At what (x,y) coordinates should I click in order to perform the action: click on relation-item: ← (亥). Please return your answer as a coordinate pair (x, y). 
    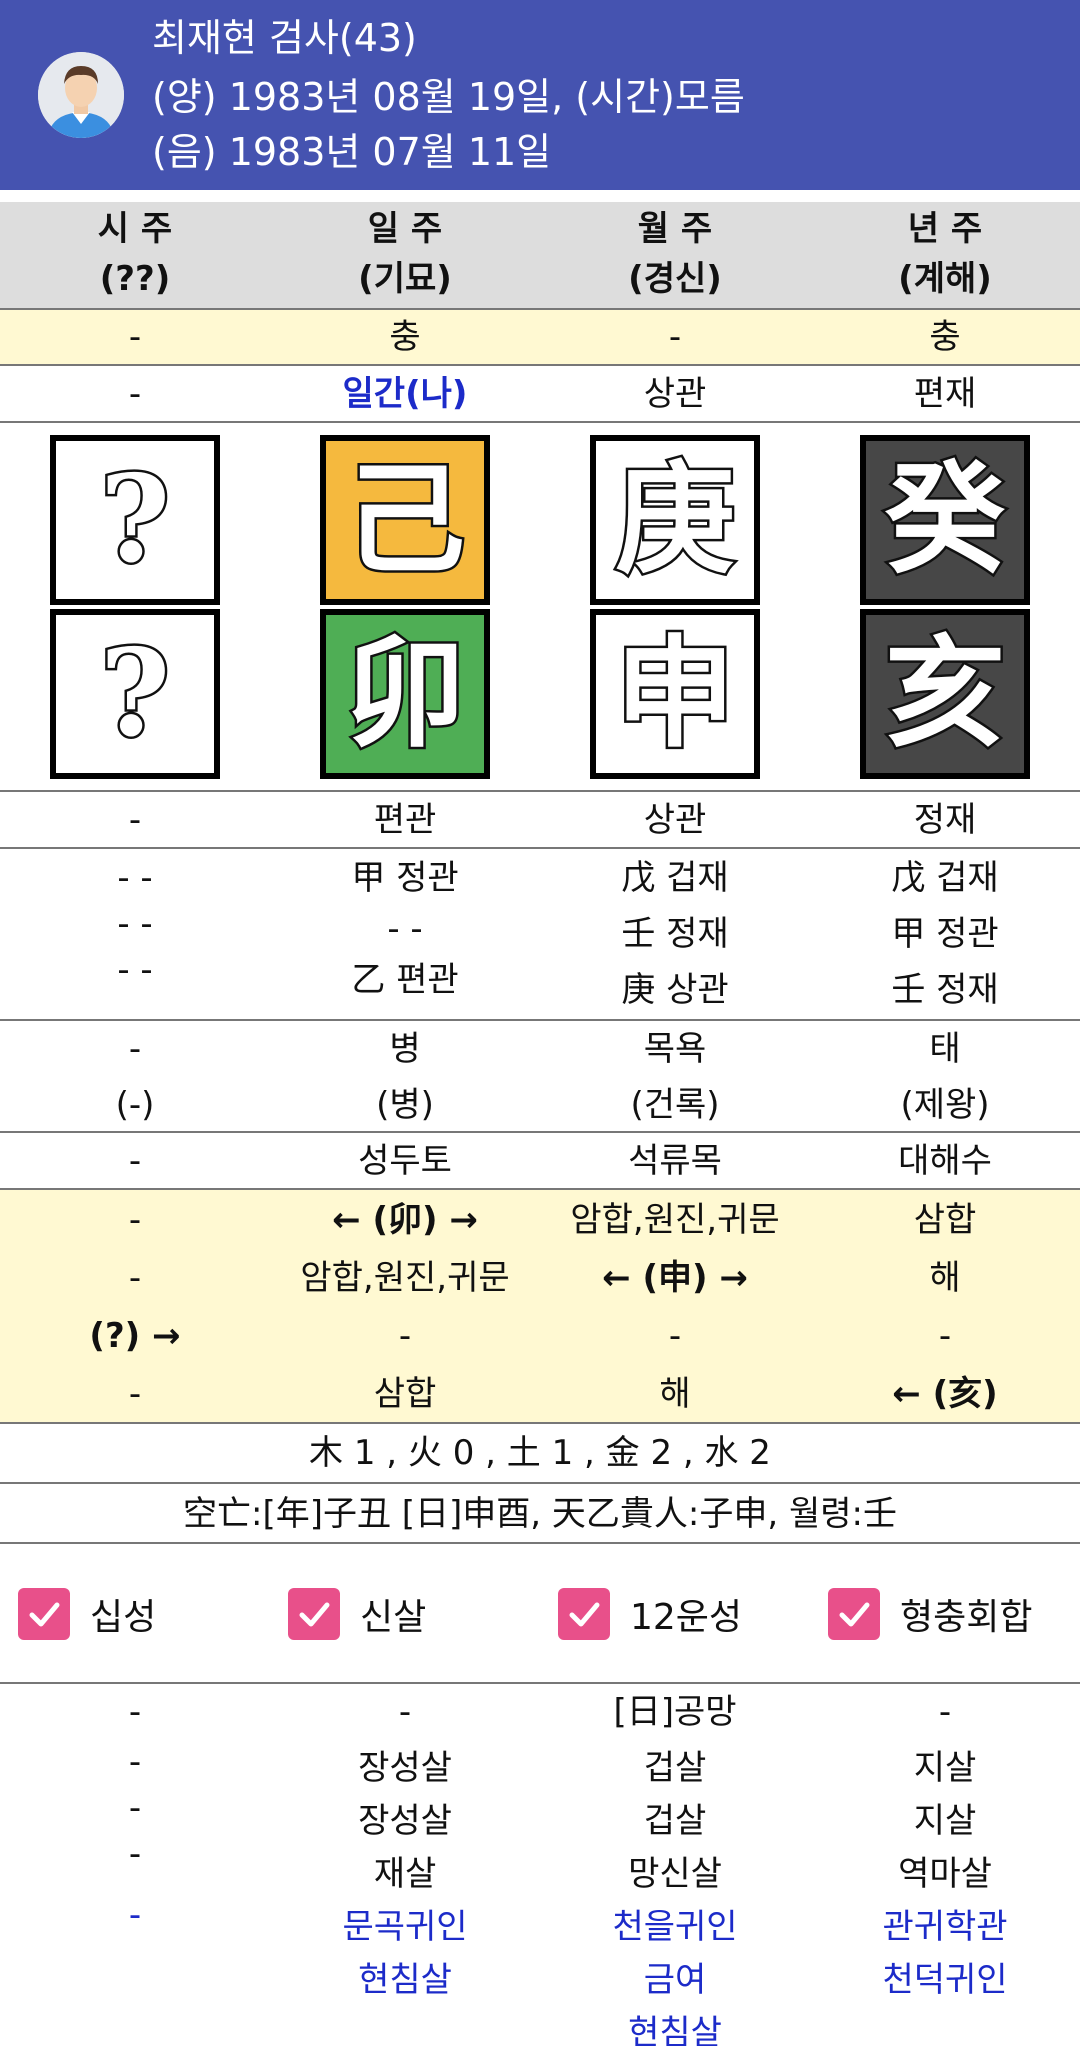
    Looking at the image, I should click on (945, 1394).